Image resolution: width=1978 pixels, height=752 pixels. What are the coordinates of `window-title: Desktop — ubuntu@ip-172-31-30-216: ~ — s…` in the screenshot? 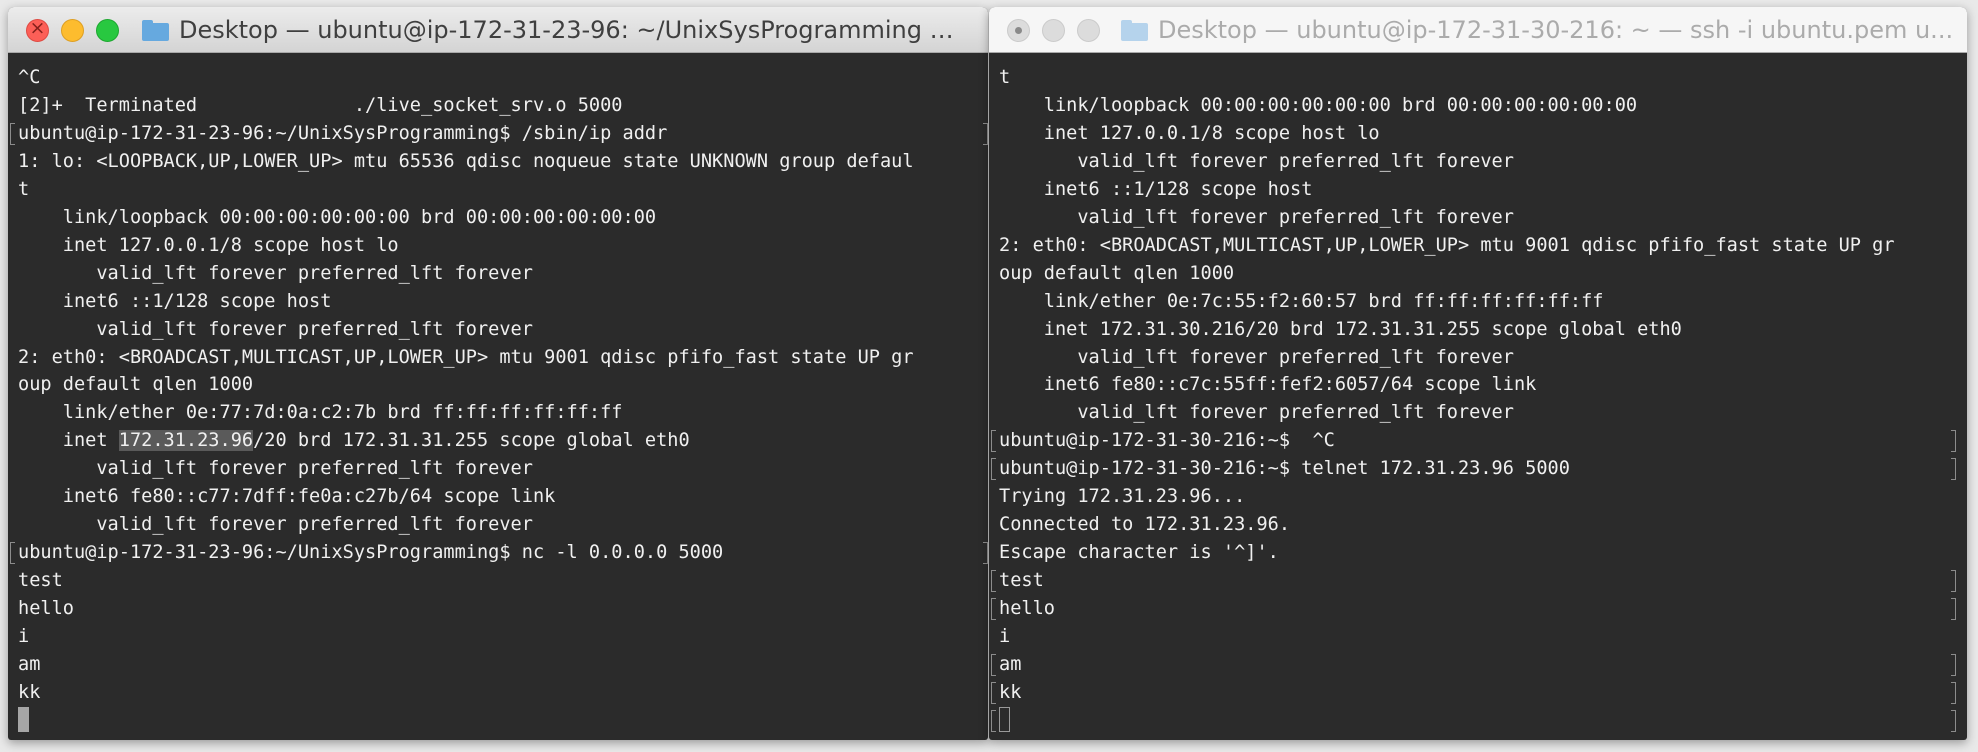 It's located at (1538, 30).